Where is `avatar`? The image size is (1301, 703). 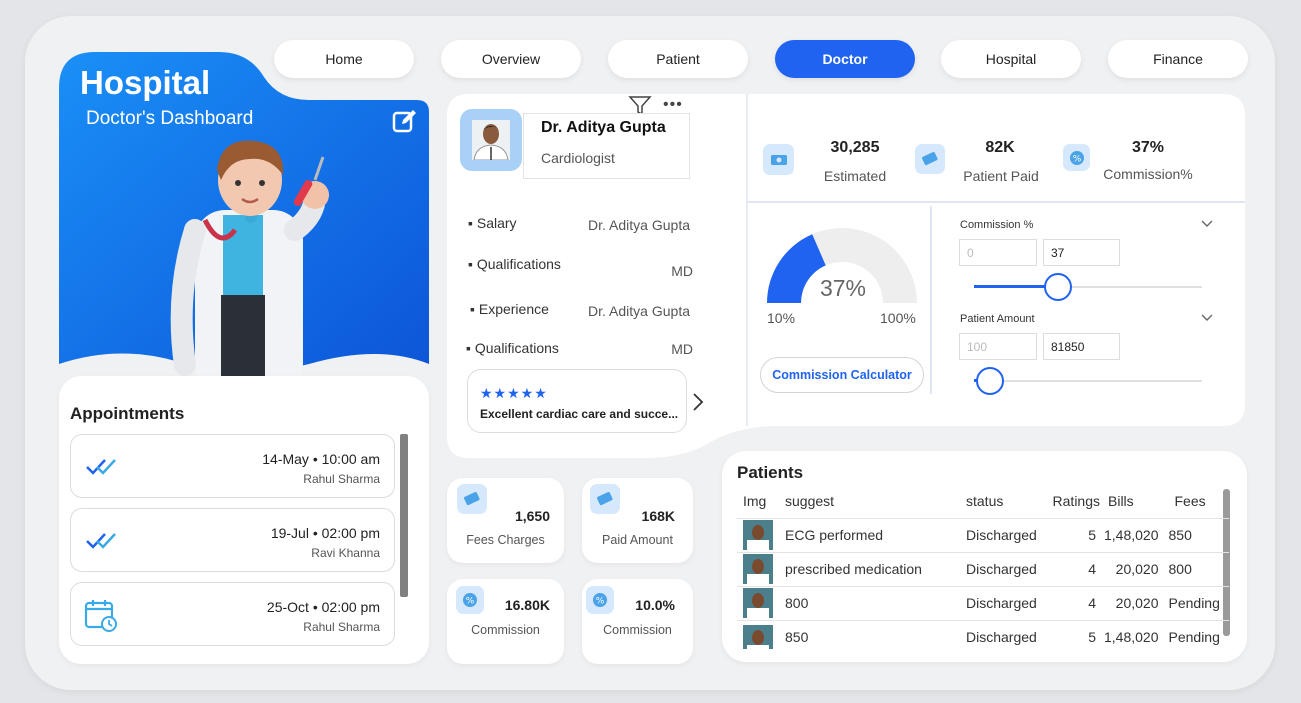
avatar is located at coordinates (491, 140).